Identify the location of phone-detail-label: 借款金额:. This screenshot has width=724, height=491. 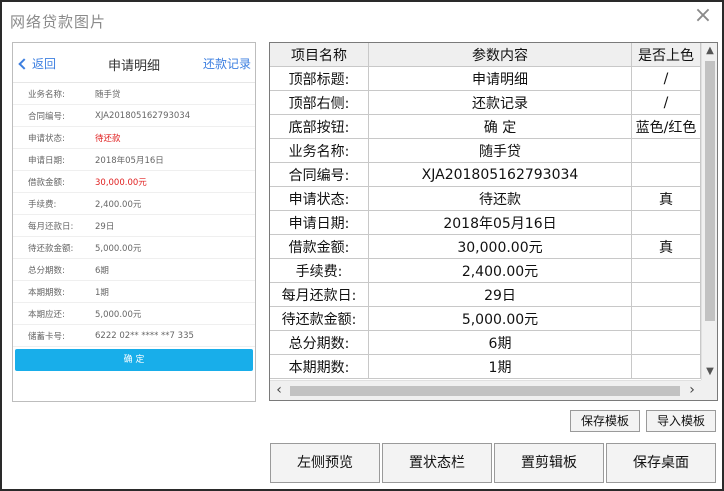
(46, 182).